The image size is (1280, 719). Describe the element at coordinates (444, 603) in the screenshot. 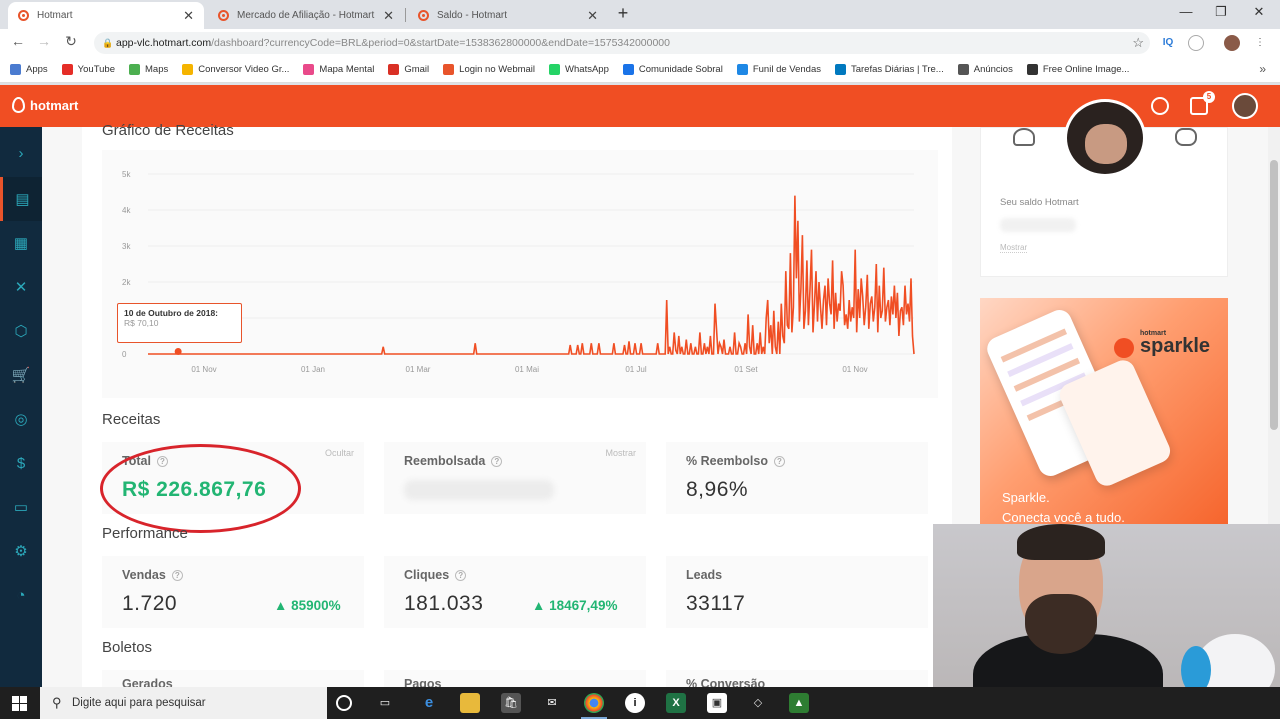

I see `cliques-value: 181.033` at that location.